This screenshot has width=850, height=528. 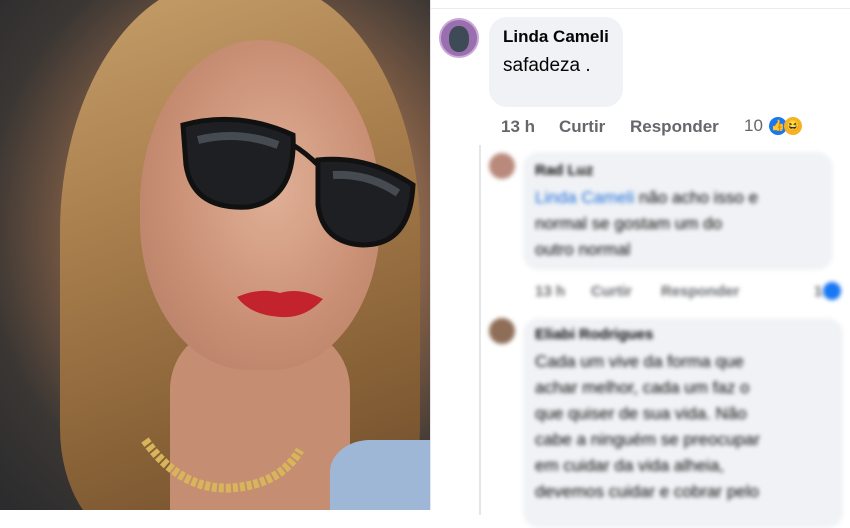 I want to click on reply-text-line: normal se gostam um do, so click(x=629, y=223).